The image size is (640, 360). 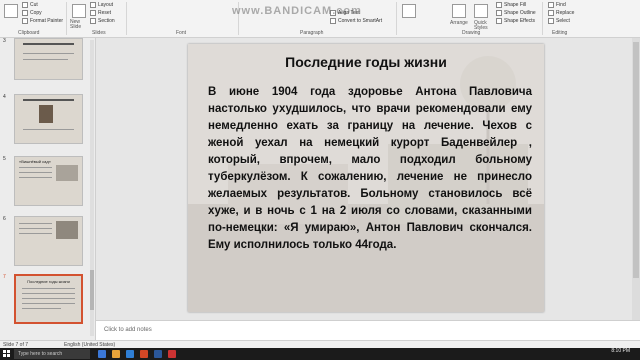 I want to click on paint-bucket-icon, so click(x=499, y=5).